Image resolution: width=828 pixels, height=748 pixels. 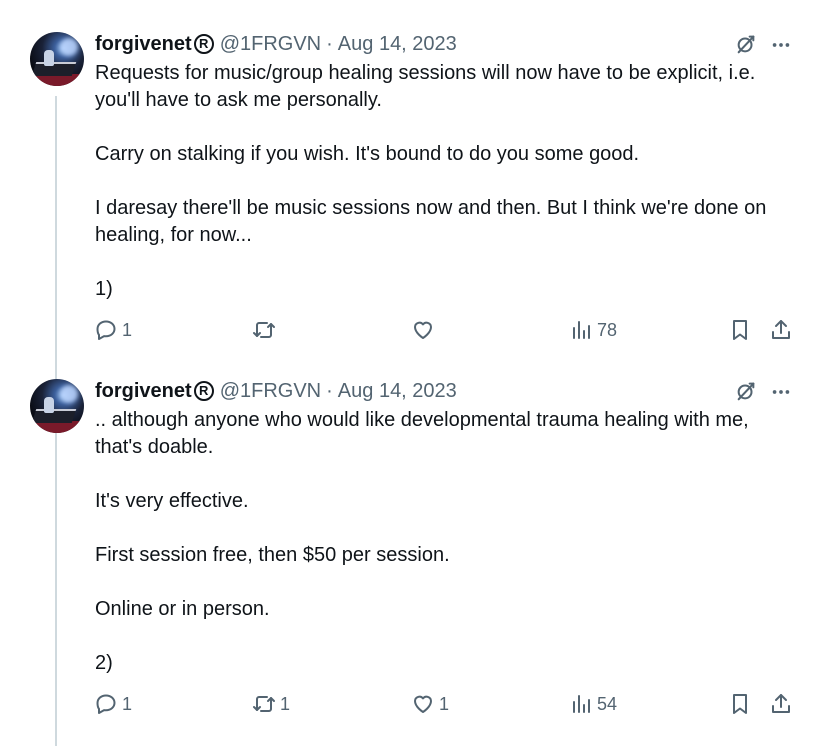 What do you see at coordinates (448, 332) in the screenshot?
I see `tweet-actions: 1 78` at bounding box center [448, 332].